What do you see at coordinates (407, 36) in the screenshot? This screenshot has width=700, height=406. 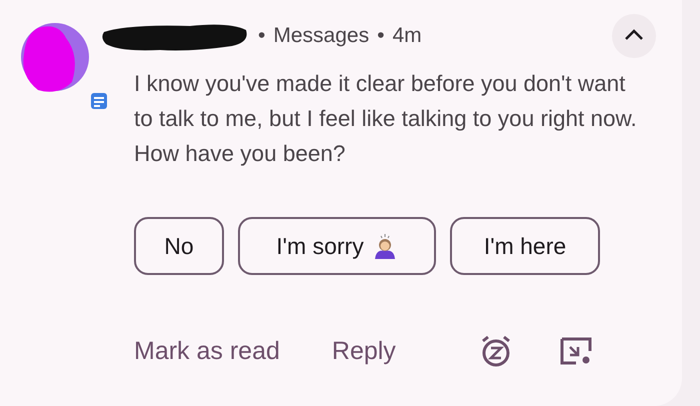 I see `timestamp: 4m` at bounding box center [407, 36].